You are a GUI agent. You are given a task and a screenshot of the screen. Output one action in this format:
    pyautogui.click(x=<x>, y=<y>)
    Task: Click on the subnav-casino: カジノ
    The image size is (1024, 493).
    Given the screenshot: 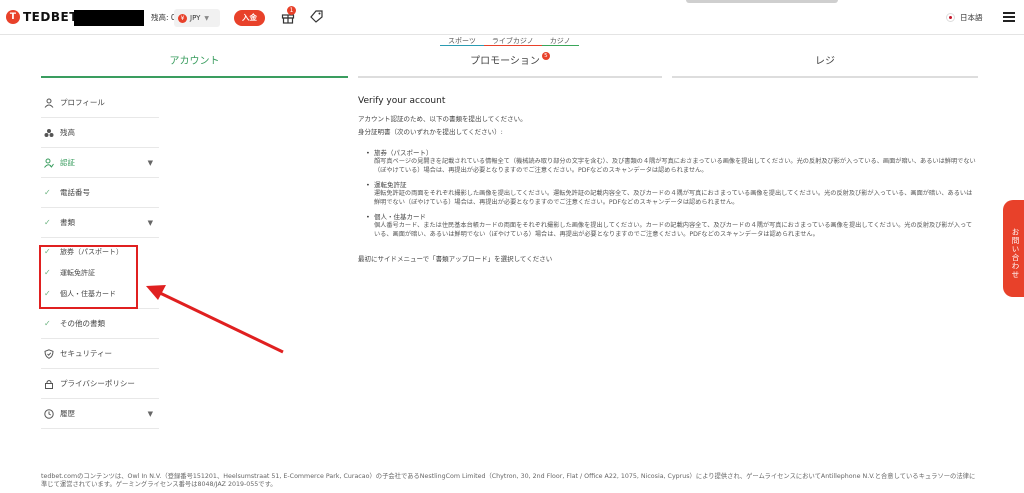 What is the action you would take?
    pyautogui.click(x=560, y=41)
    